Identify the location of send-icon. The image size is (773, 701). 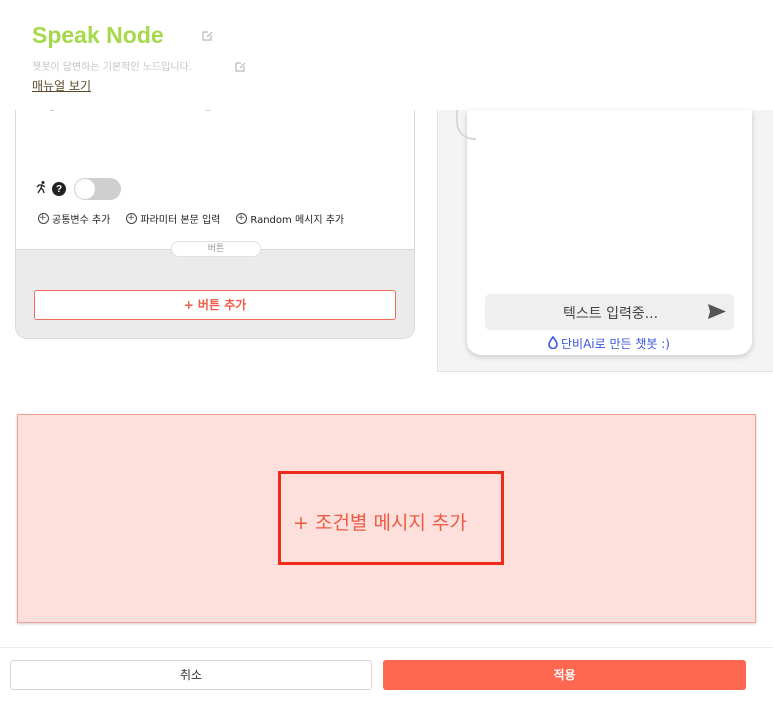
(717, 313).